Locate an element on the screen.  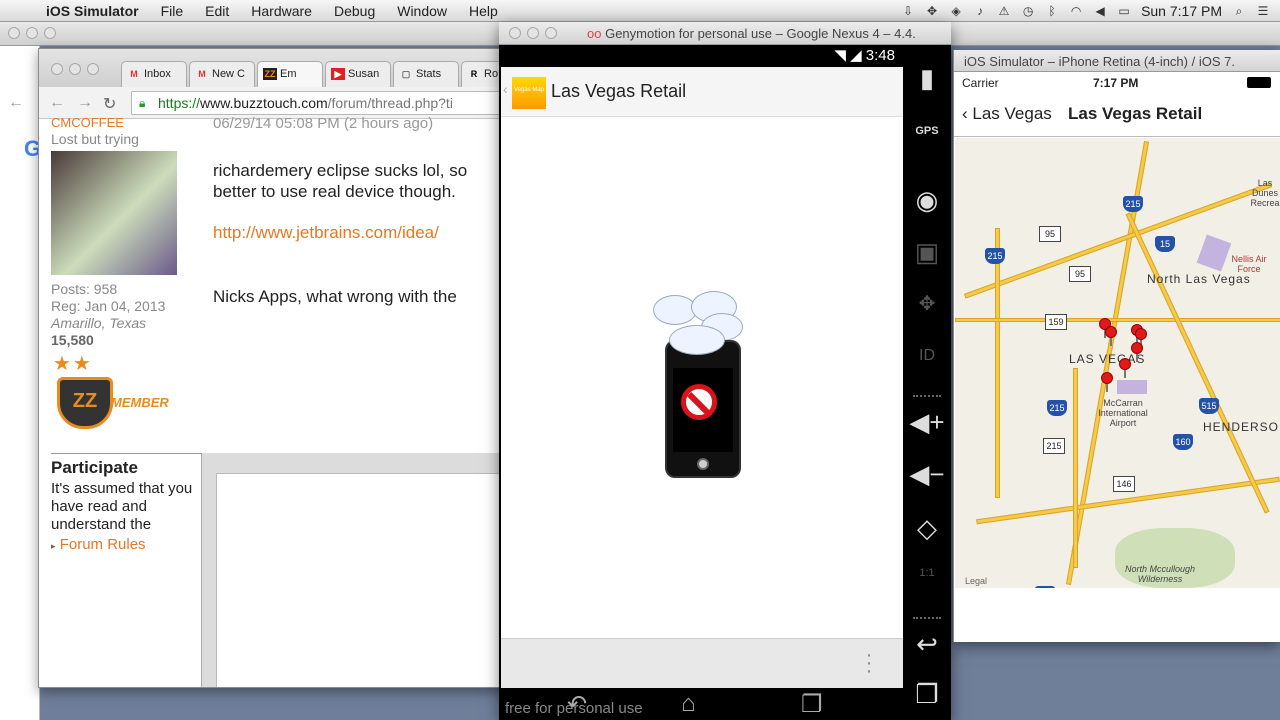
volume-down-icon: ◀− is located at coordinates (927, 474).